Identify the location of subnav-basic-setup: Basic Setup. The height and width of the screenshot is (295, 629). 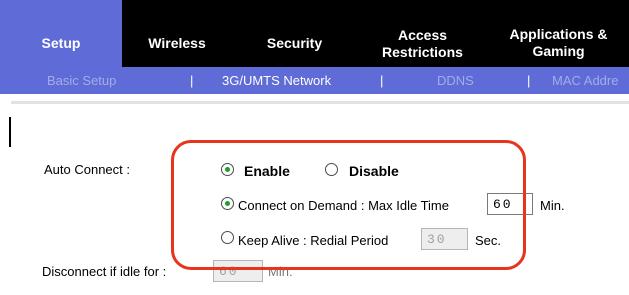
(81, 80).